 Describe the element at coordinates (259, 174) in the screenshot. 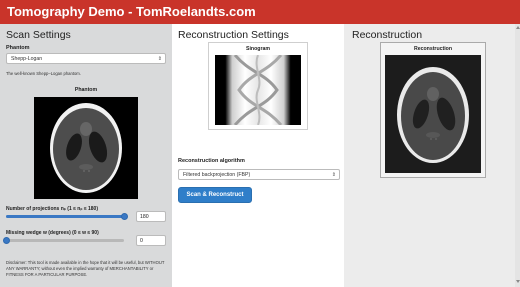

I see `algorithm-select: Filtered backprojection (FBP) ⇕` at that location.